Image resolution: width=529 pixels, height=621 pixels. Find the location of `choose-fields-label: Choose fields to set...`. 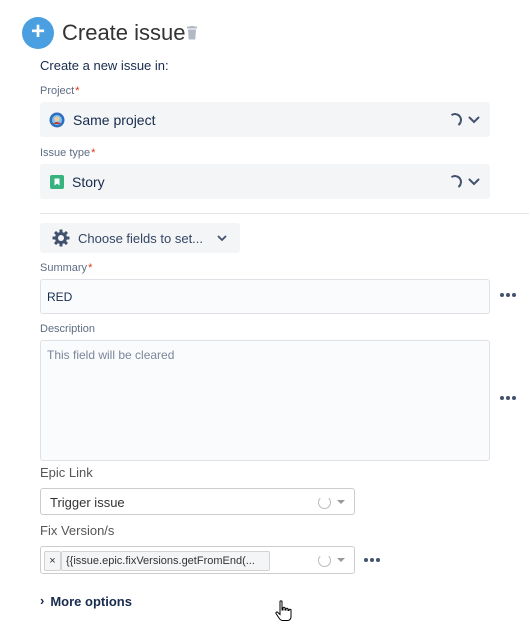

choose-fields-label: Choose fields to set... is located at coordinates (141, 238).